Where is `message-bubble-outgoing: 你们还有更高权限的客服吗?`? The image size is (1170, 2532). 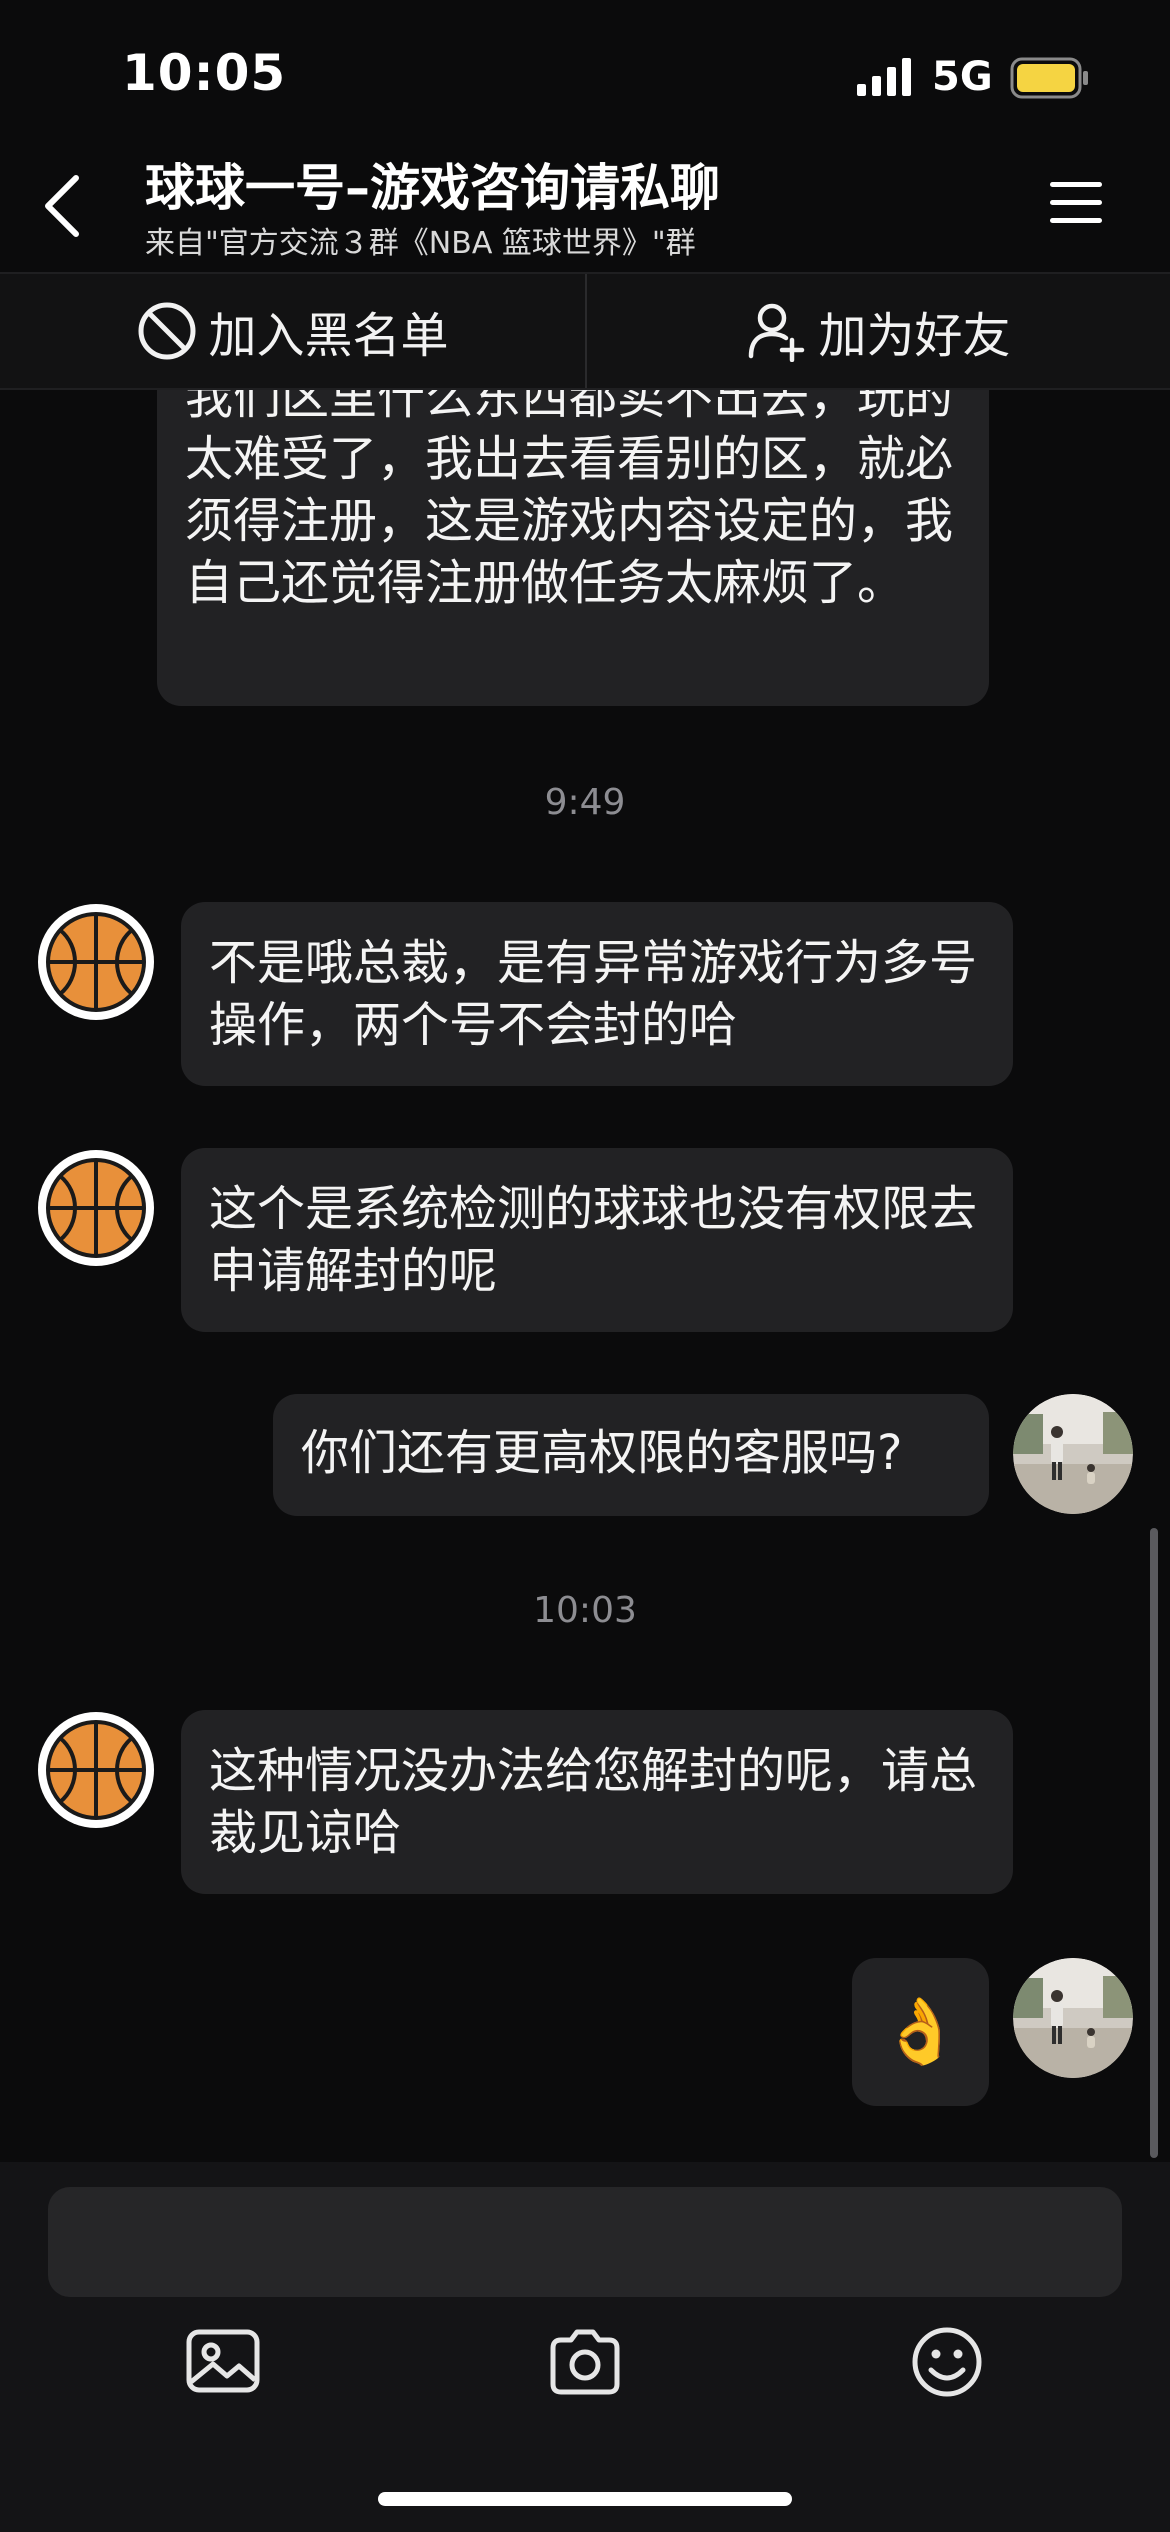 message-bubble-outgoing: 你们还有更高权限的客服吗? is located at coordinates (631, 1455).